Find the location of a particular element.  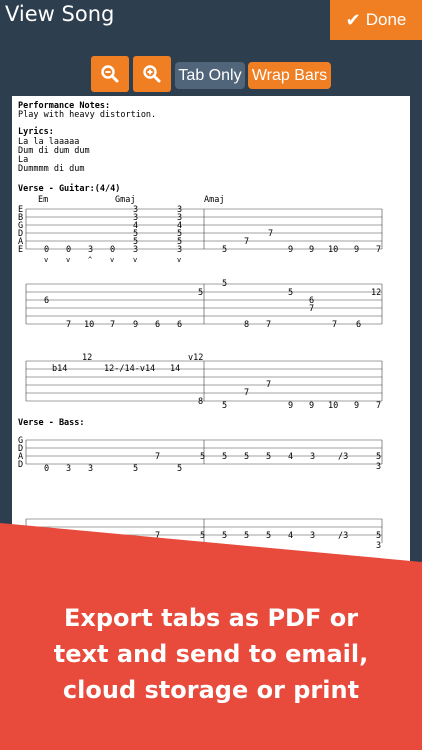

done-label: Done is located at coordinates (386, 19).